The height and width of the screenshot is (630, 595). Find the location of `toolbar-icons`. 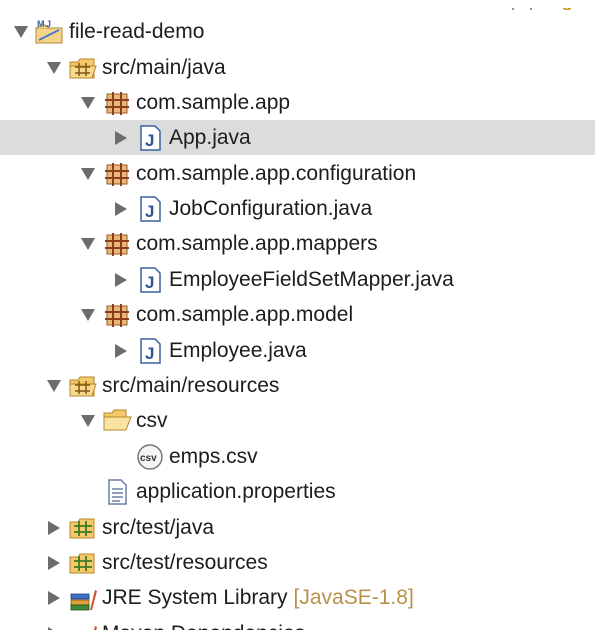

toolbar-icons is located at coordinates (545, 5).